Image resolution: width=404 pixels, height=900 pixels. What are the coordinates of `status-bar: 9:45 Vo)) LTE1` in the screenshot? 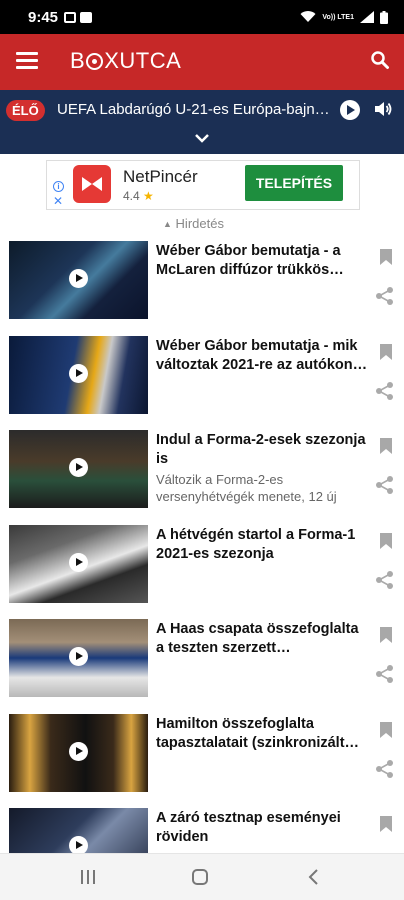 It's located at (202, 17).